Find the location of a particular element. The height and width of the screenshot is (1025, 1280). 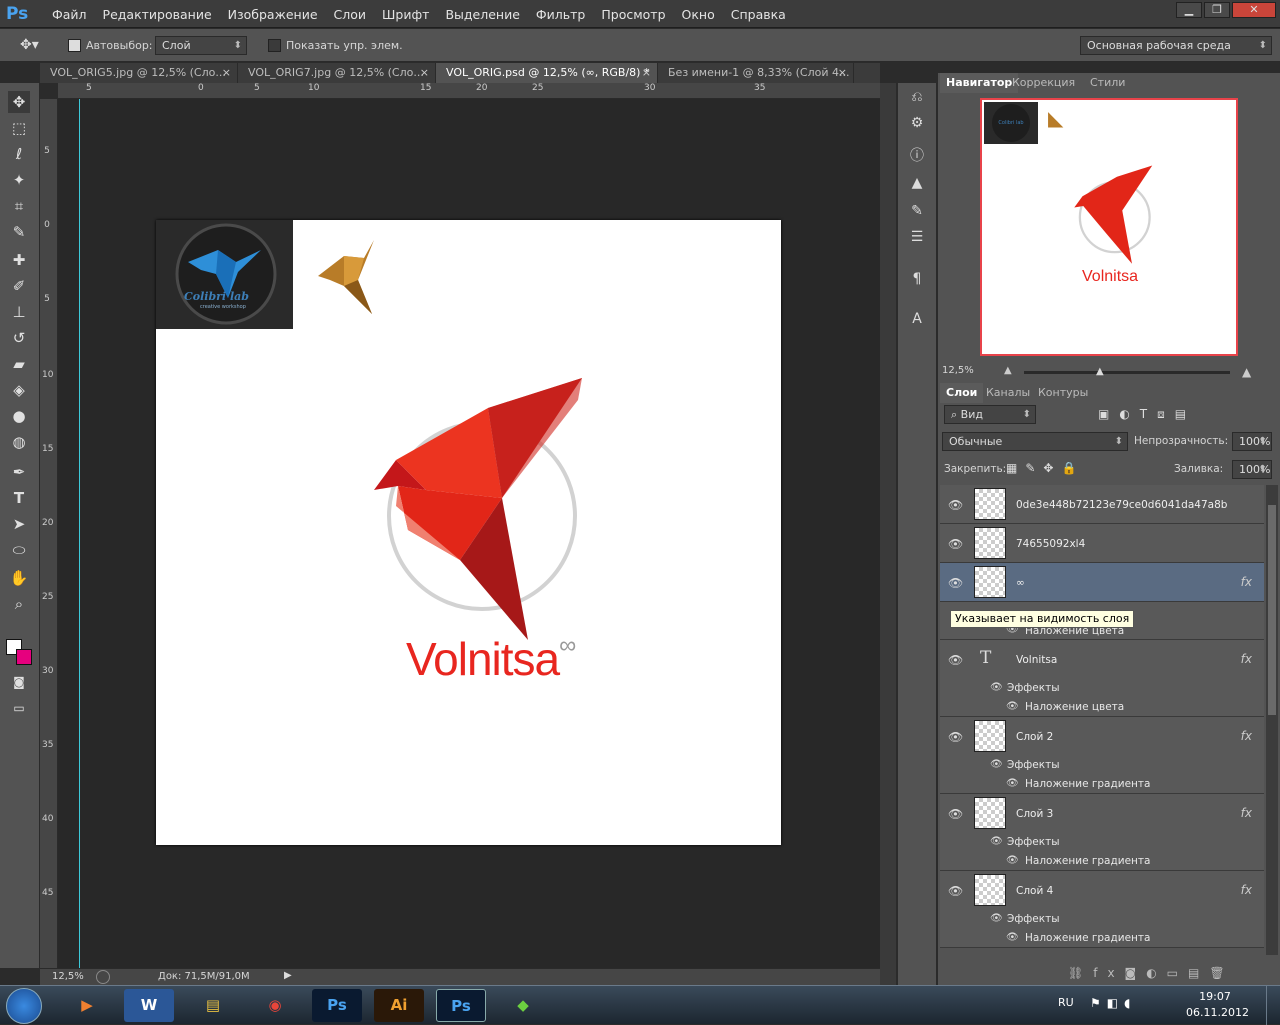

brush-panel-icon: ✎ is located at coordinates (917, 213).